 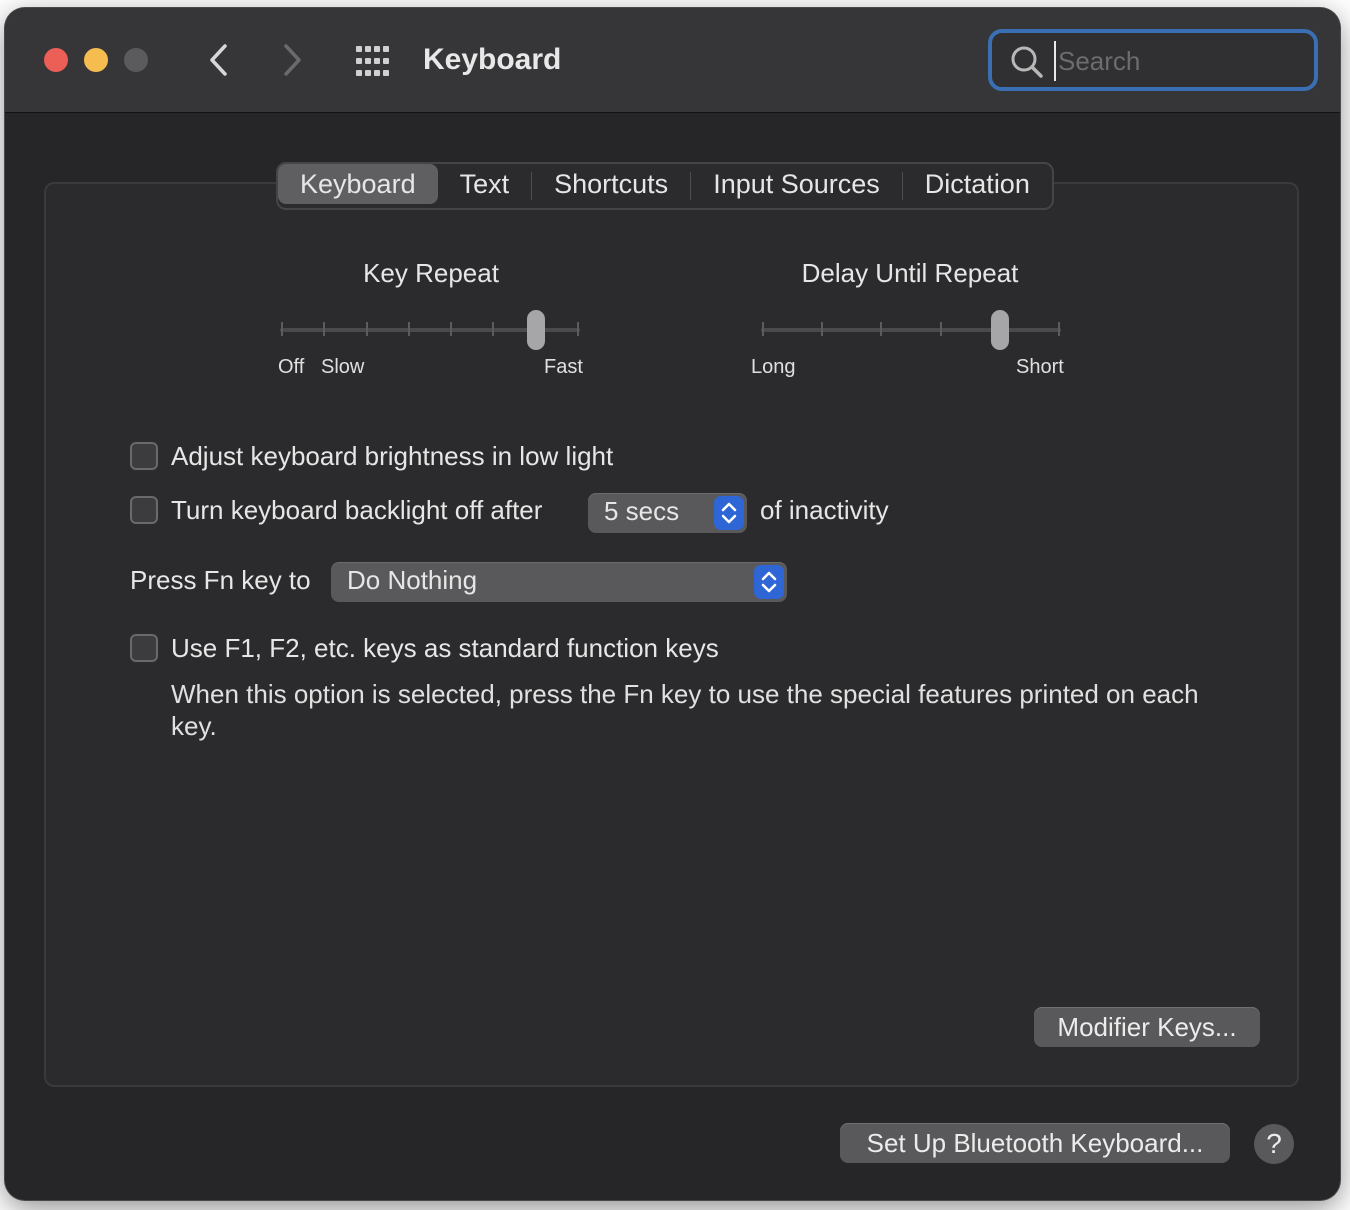 What do you see at coordinates (1174, 61) in the screenshot?
I see `search-input` at bounding box center [1174, 61].